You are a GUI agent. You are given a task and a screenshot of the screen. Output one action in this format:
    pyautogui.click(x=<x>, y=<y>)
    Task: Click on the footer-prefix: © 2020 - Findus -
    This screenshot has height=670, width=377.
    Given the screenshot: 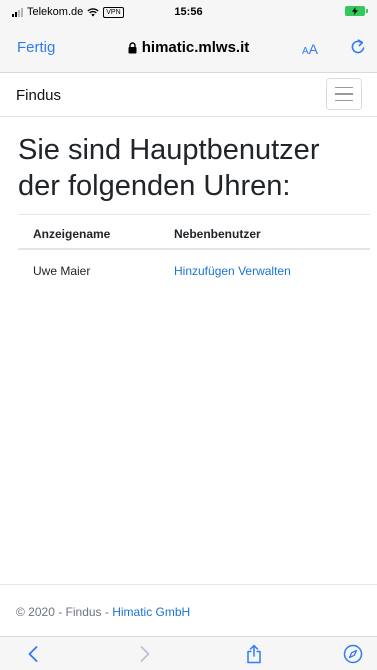 What is the action you would take?
    pyautogui.click(x=64, y=612)
    